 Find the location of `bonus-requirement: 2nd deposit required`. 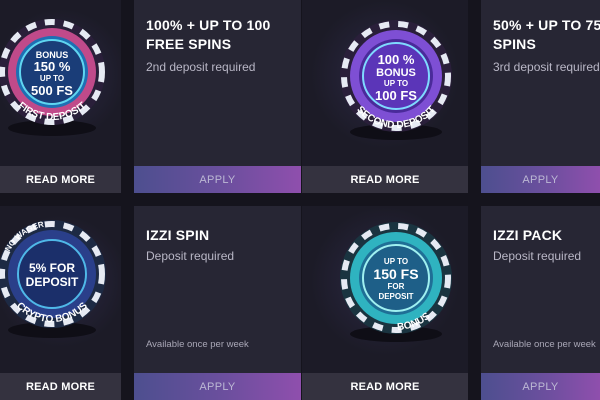

bonus-requirement: 2nd deposit required is located at coordinates (201, 67).